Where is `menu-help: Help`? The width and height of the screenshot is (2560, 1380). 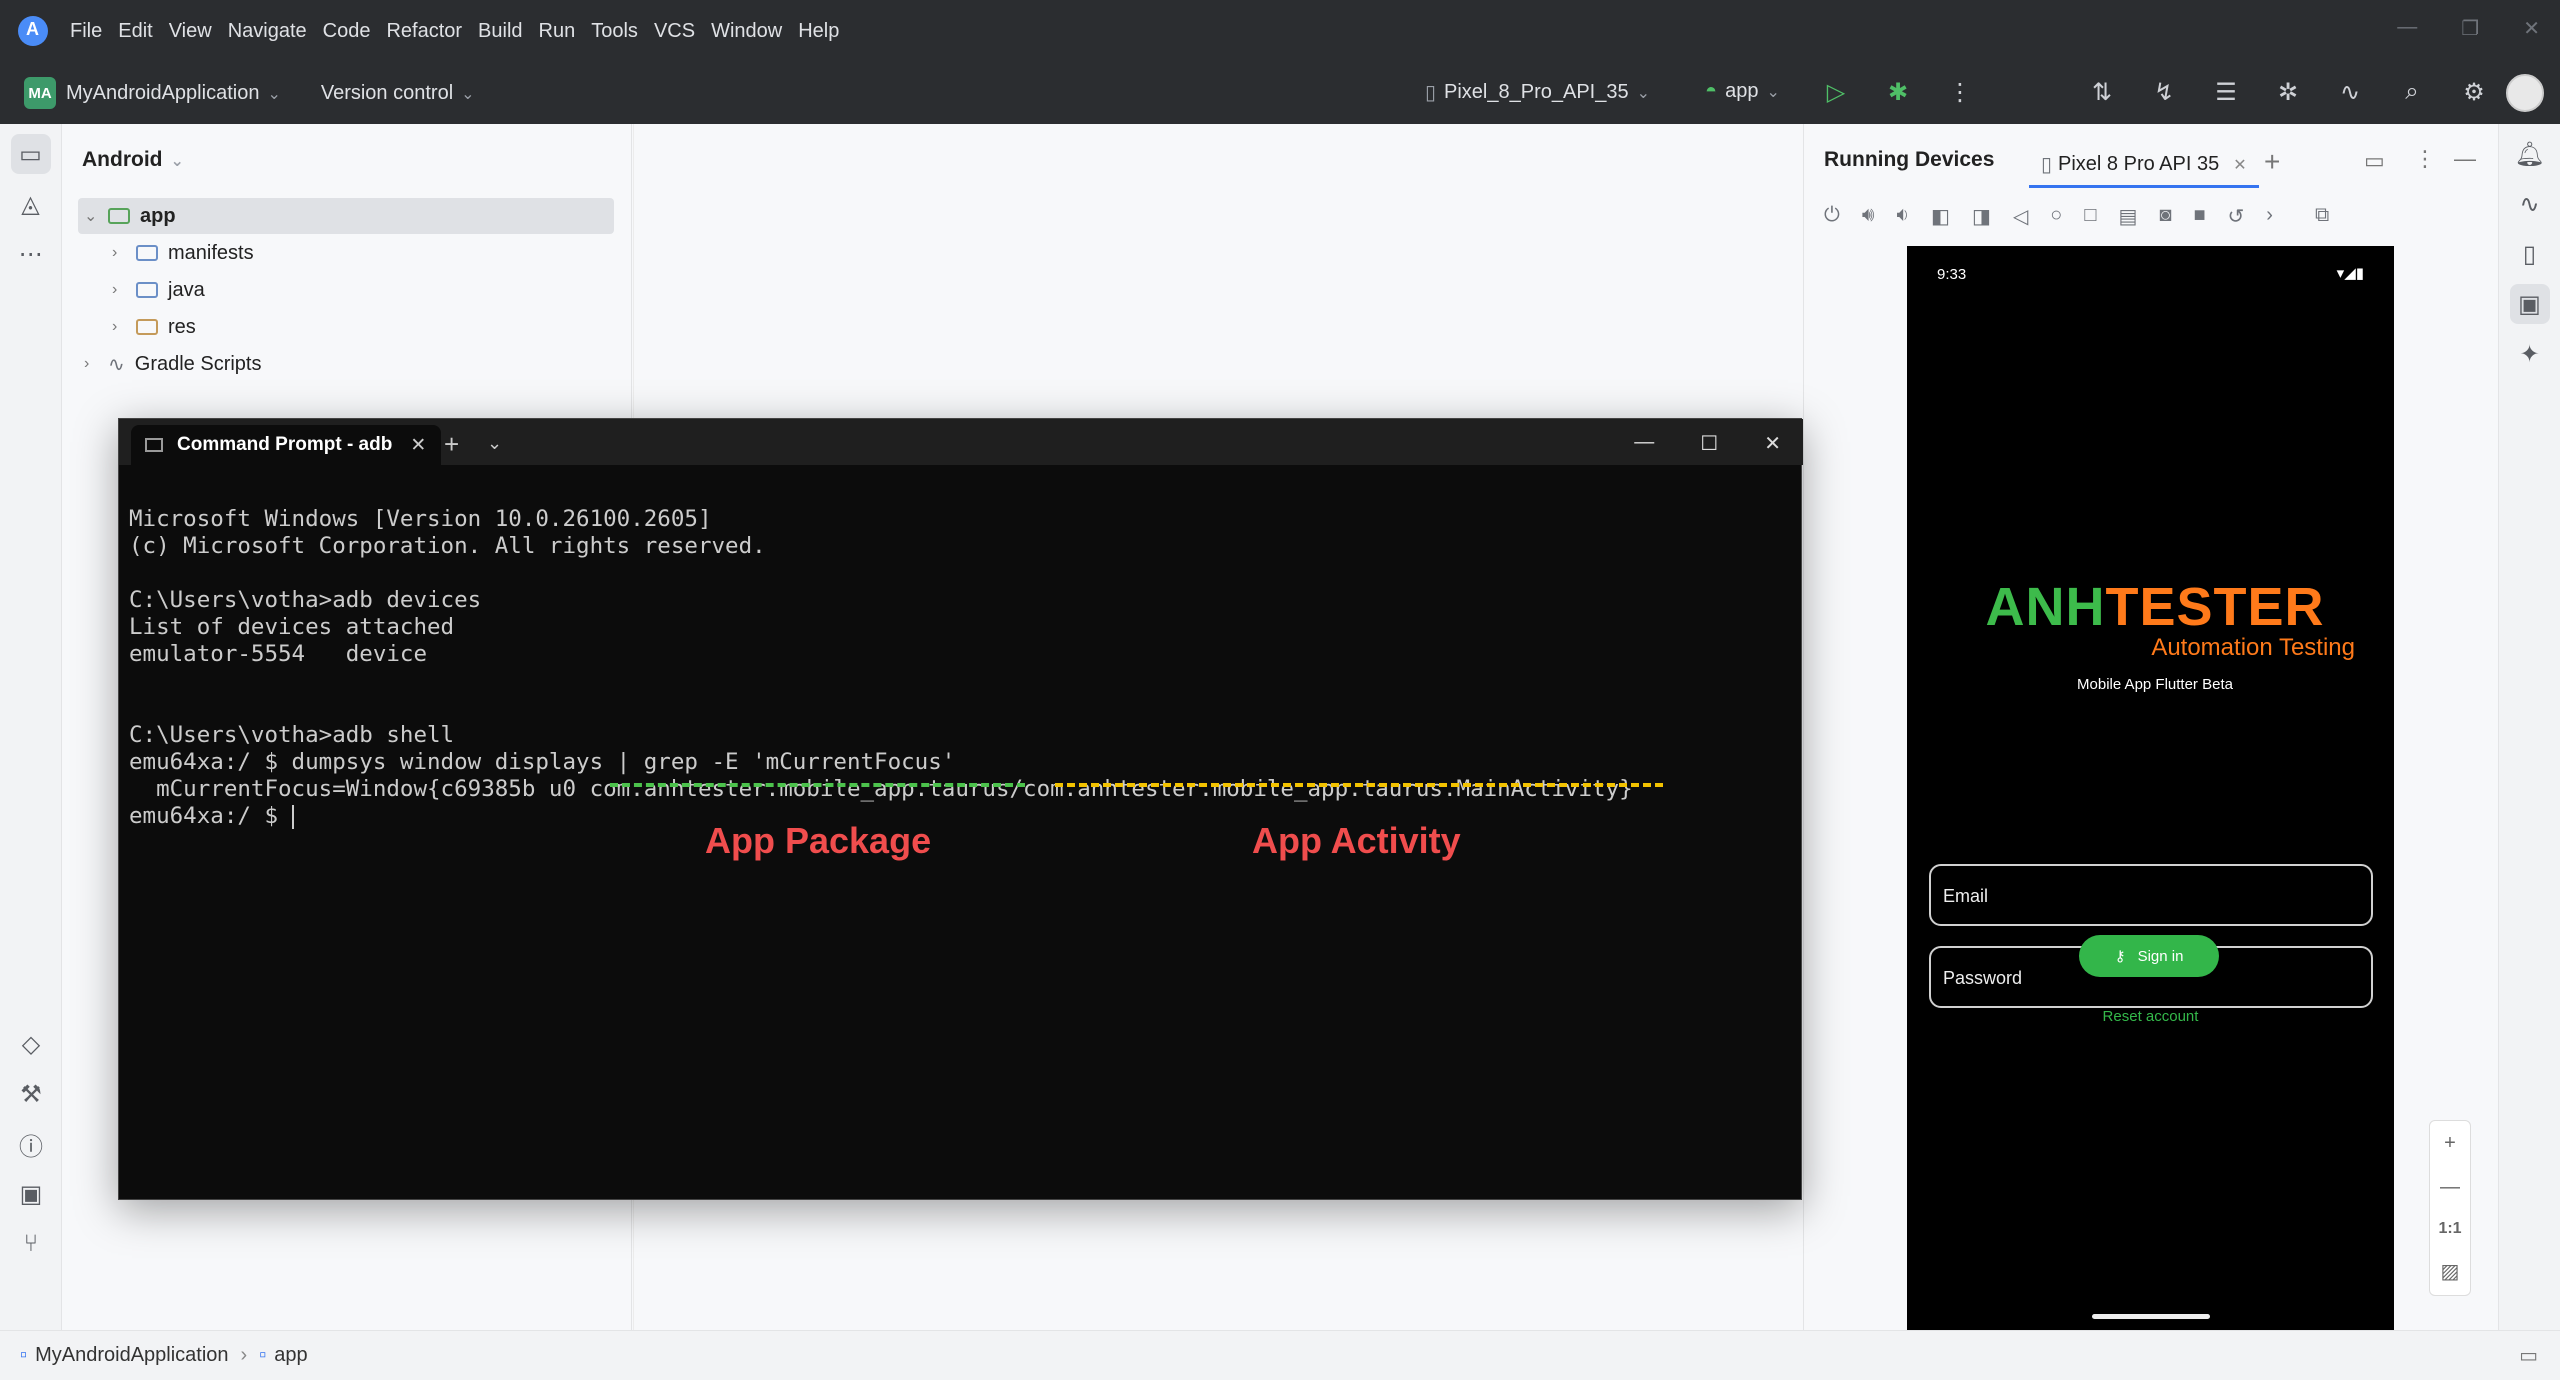 menu-help: Help is located at coordinates (818, 31).